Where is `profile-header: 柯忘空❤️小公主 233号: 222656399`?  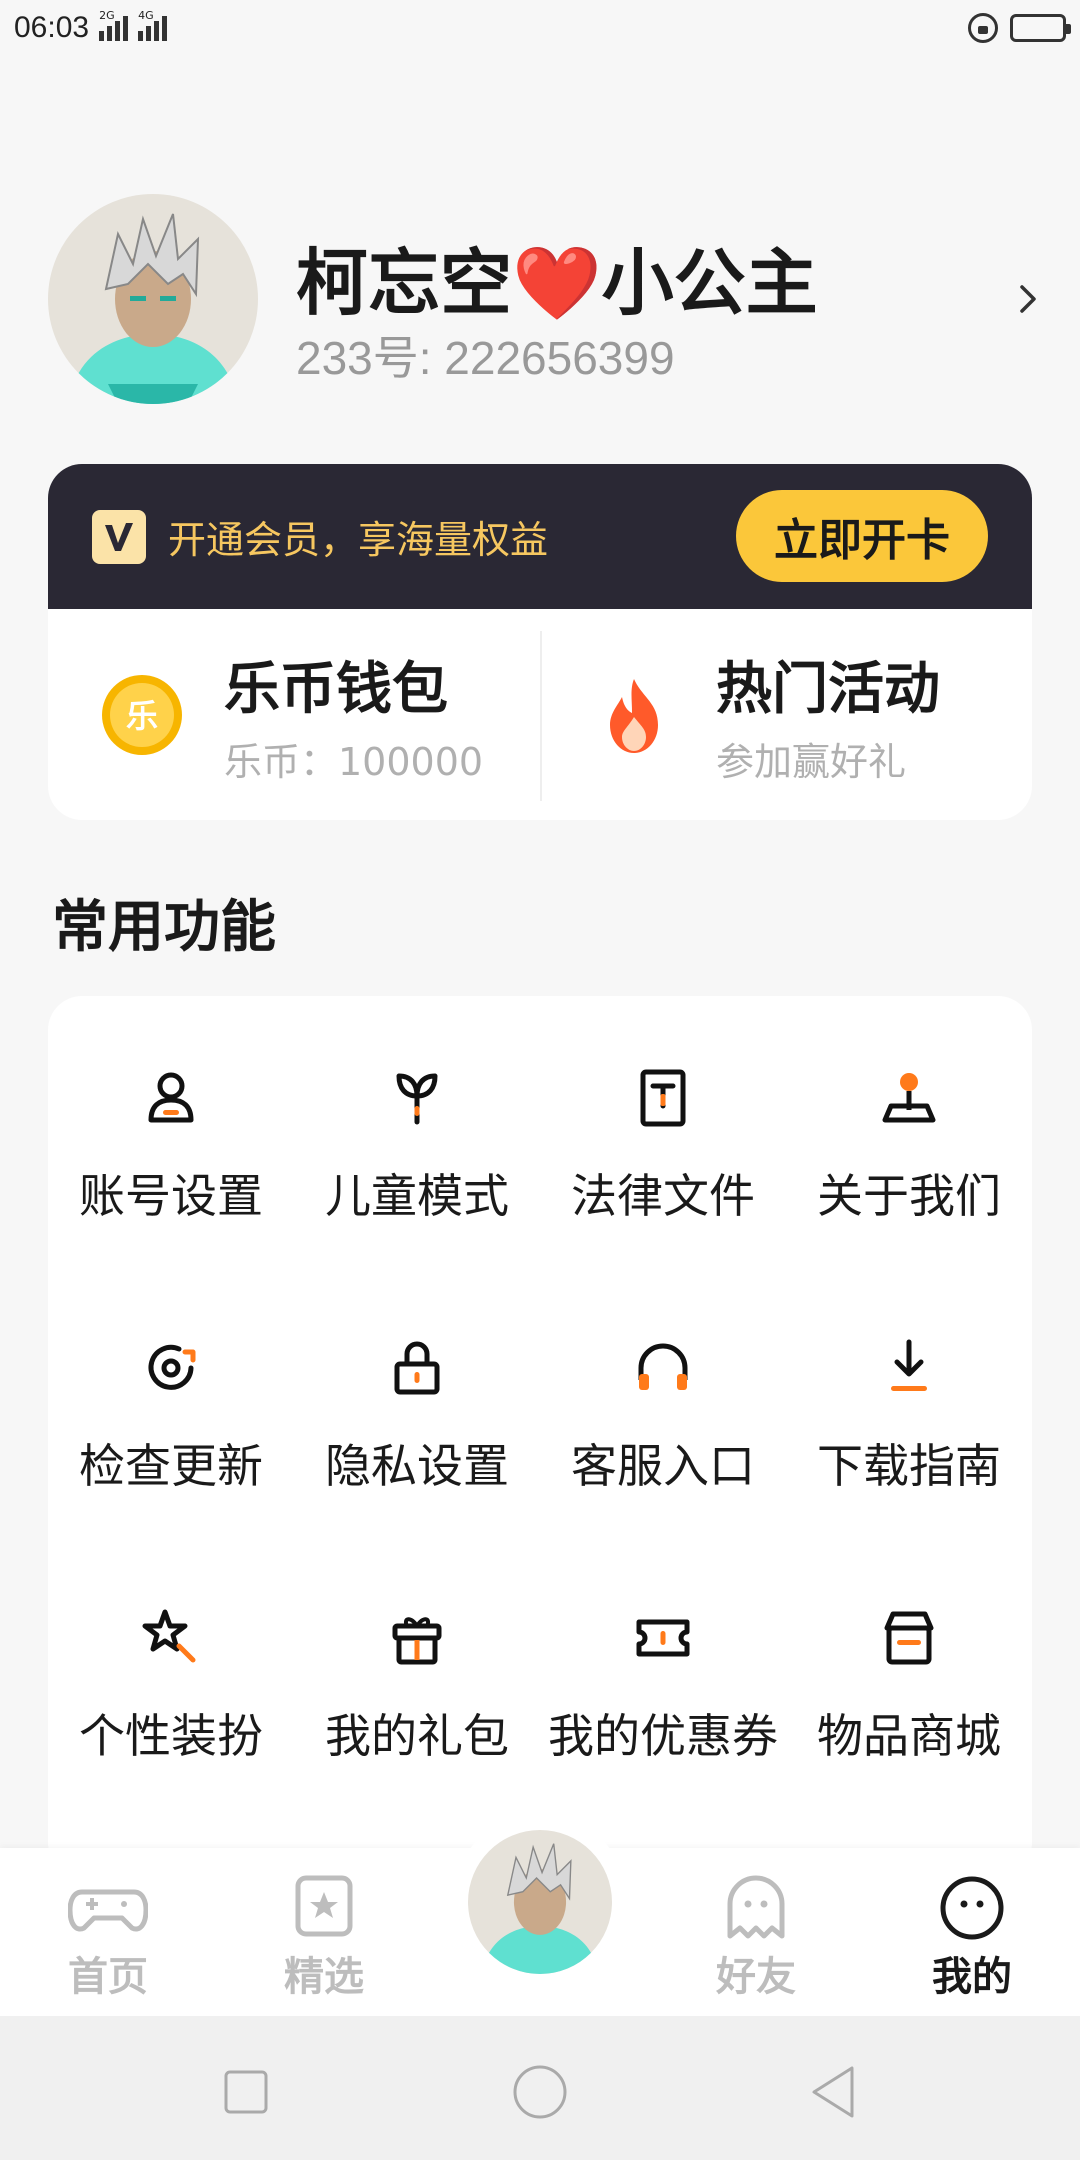 profile-header: 柯忘空❤️小公主 233号: 222656399 is located at coordinates (548, 299).